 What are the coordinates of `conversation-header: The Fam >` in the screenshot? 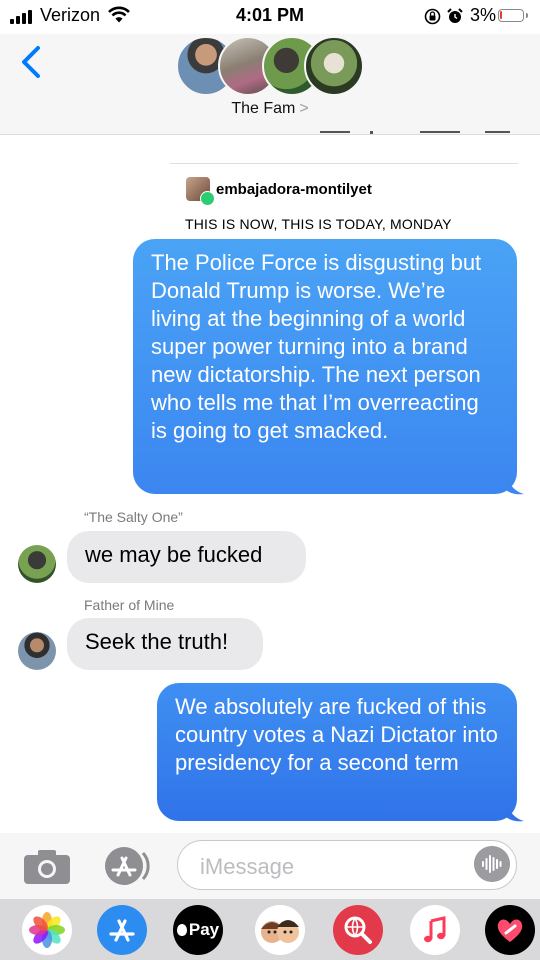 It's located at (270, 84).